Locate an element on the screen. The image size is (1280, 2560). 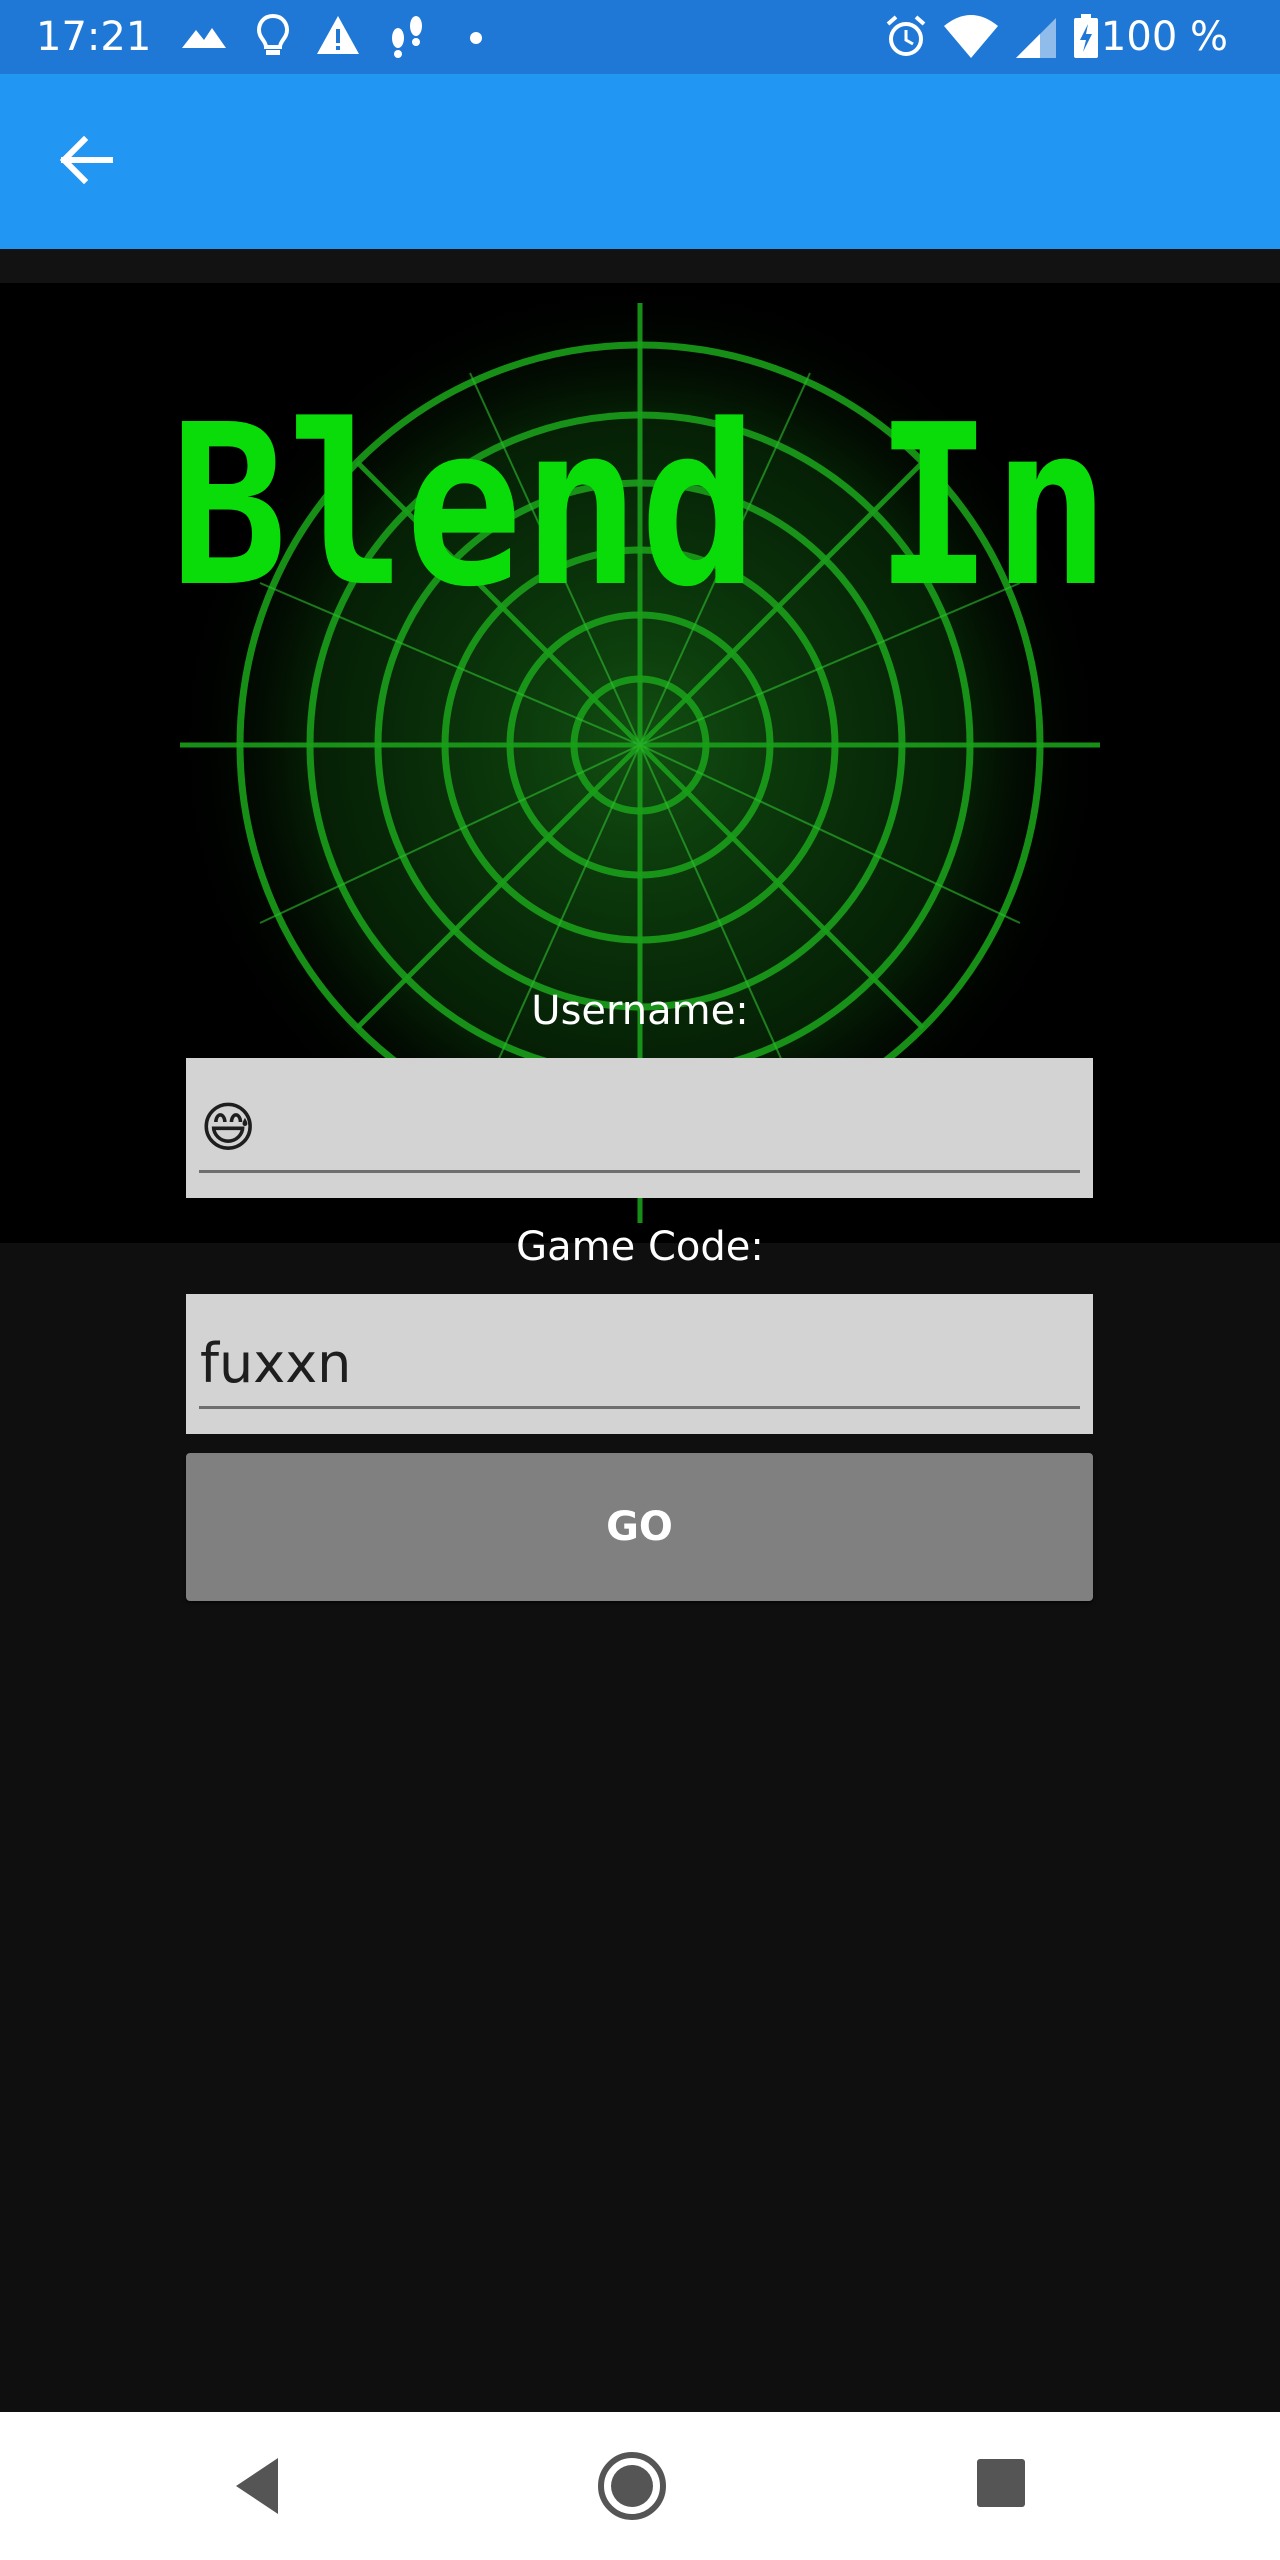
signal-icon is located at coordinates (1036, 38).